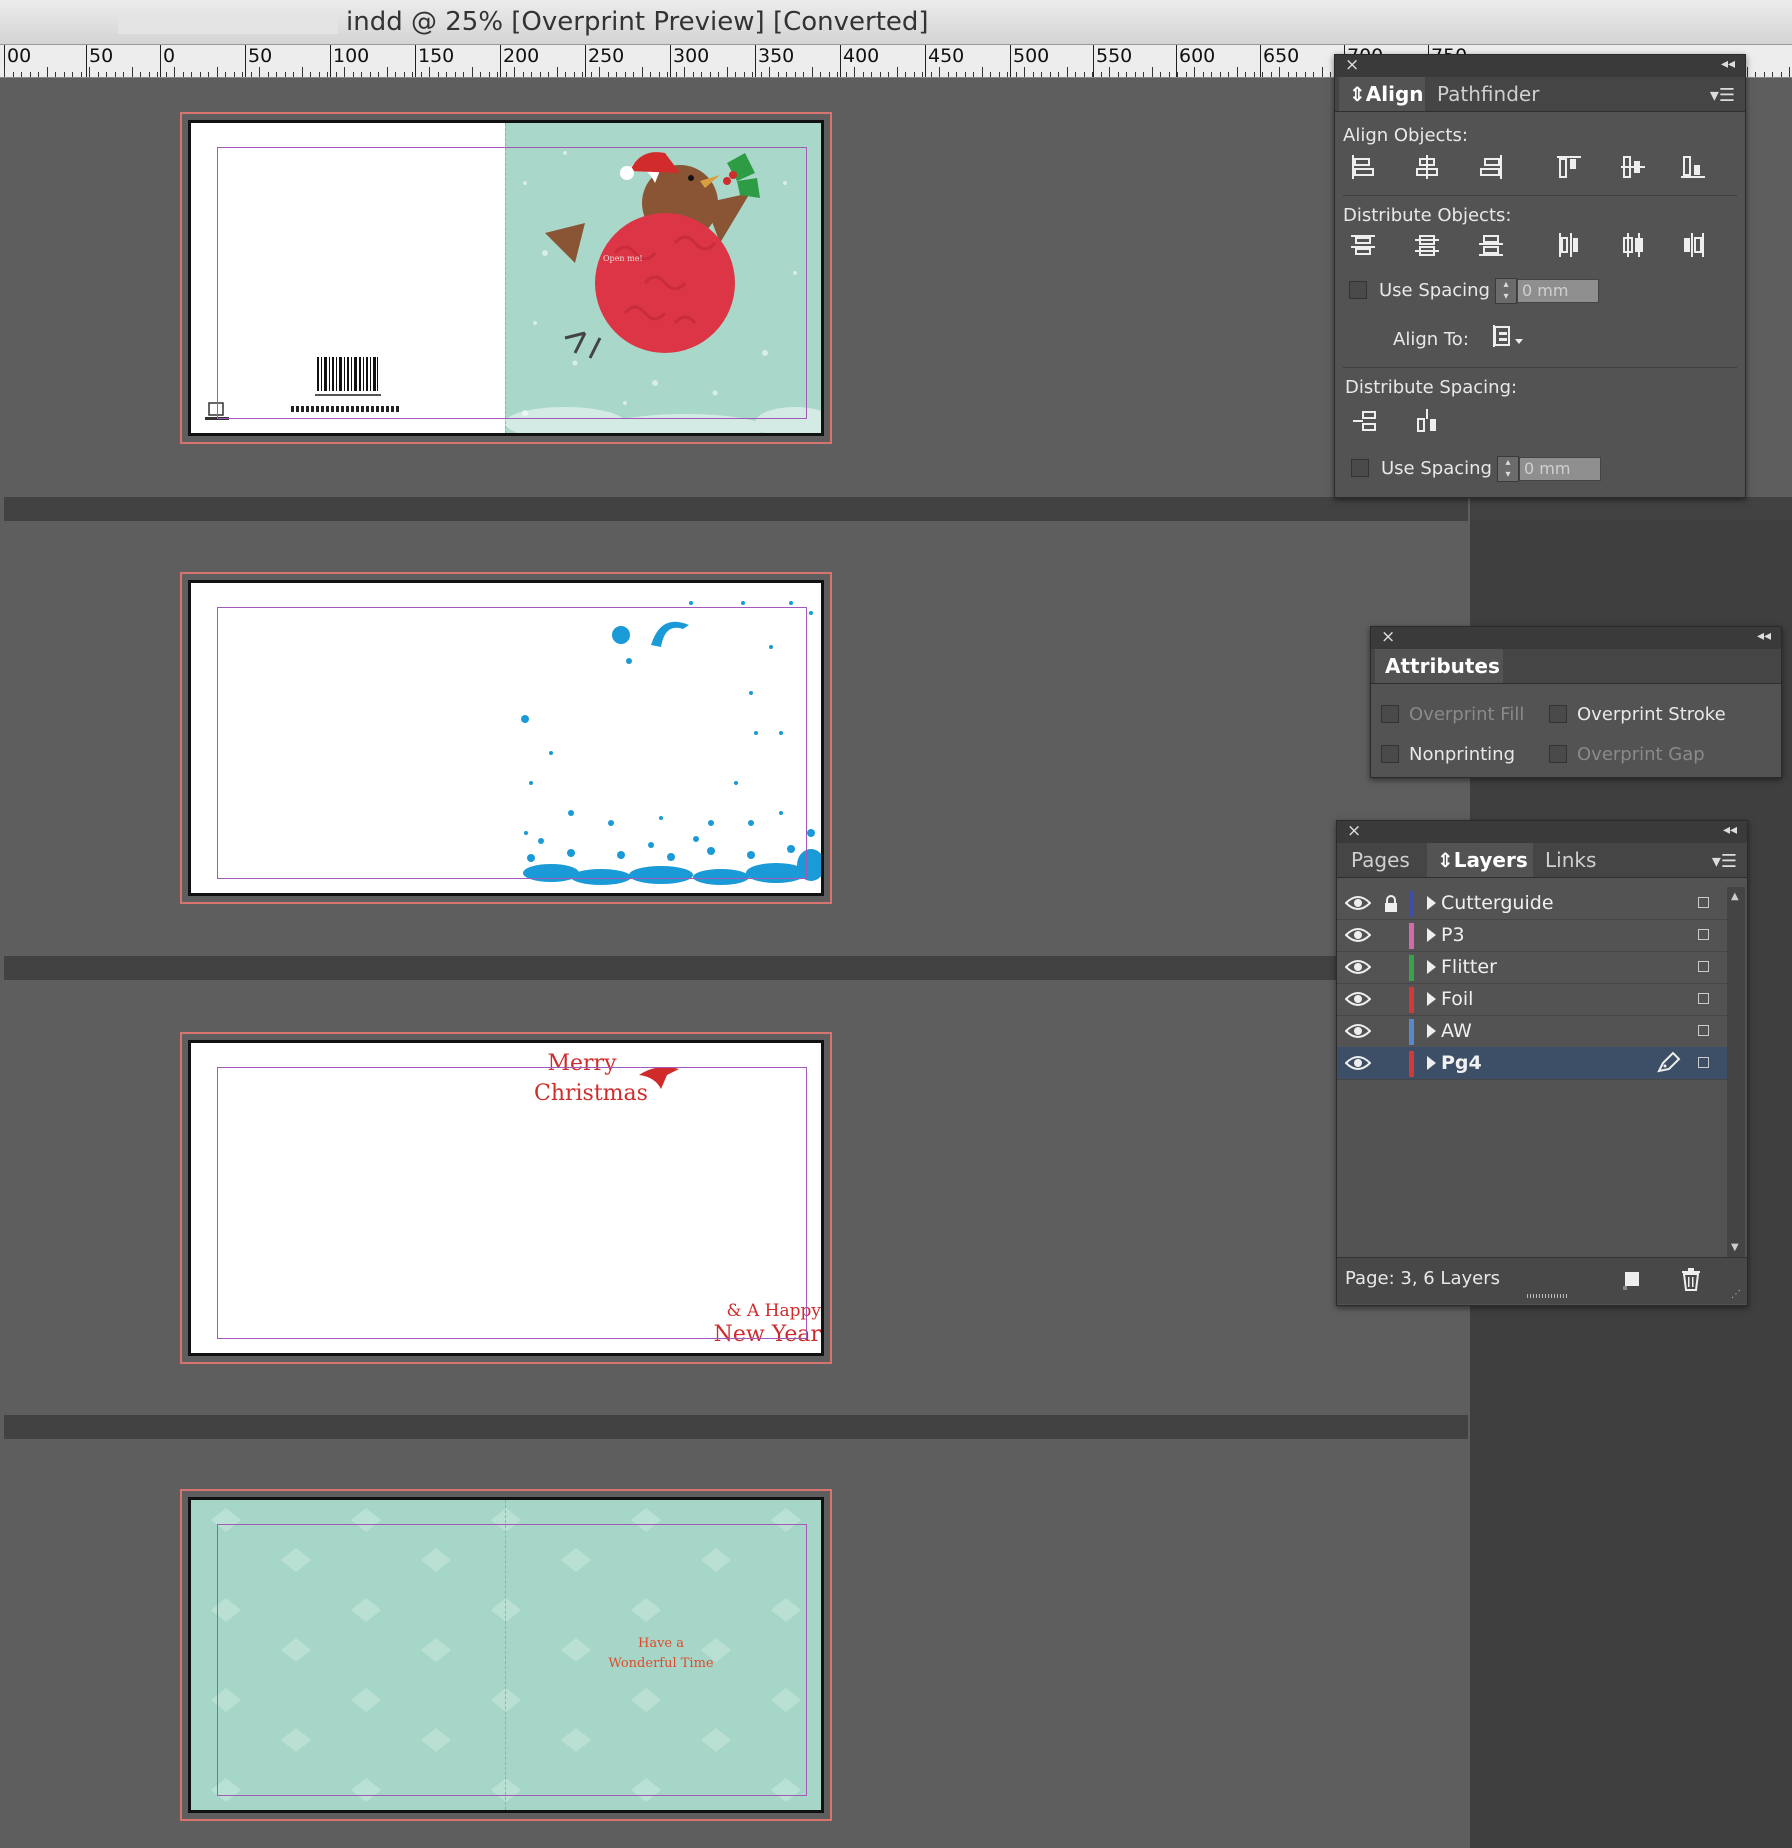  What do you see at coordinates (1569, 245) in the screenshot?
I see `distribute-left-edges-icon` at bounding box center [1569, 245].